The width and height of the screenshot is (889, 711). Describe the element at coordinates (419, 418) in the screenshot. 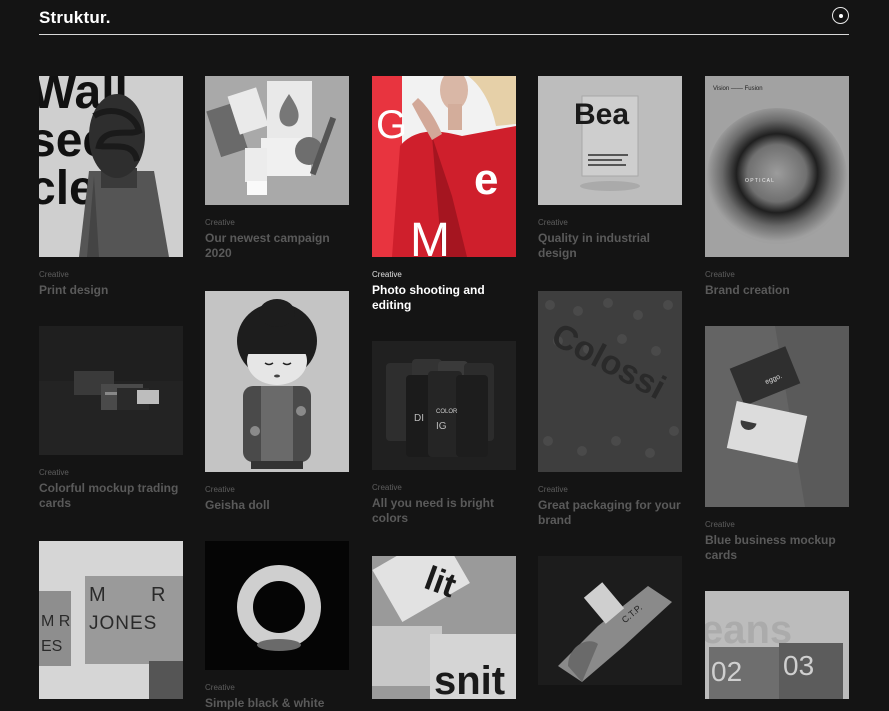

I see `svg-text: DI` at that location.